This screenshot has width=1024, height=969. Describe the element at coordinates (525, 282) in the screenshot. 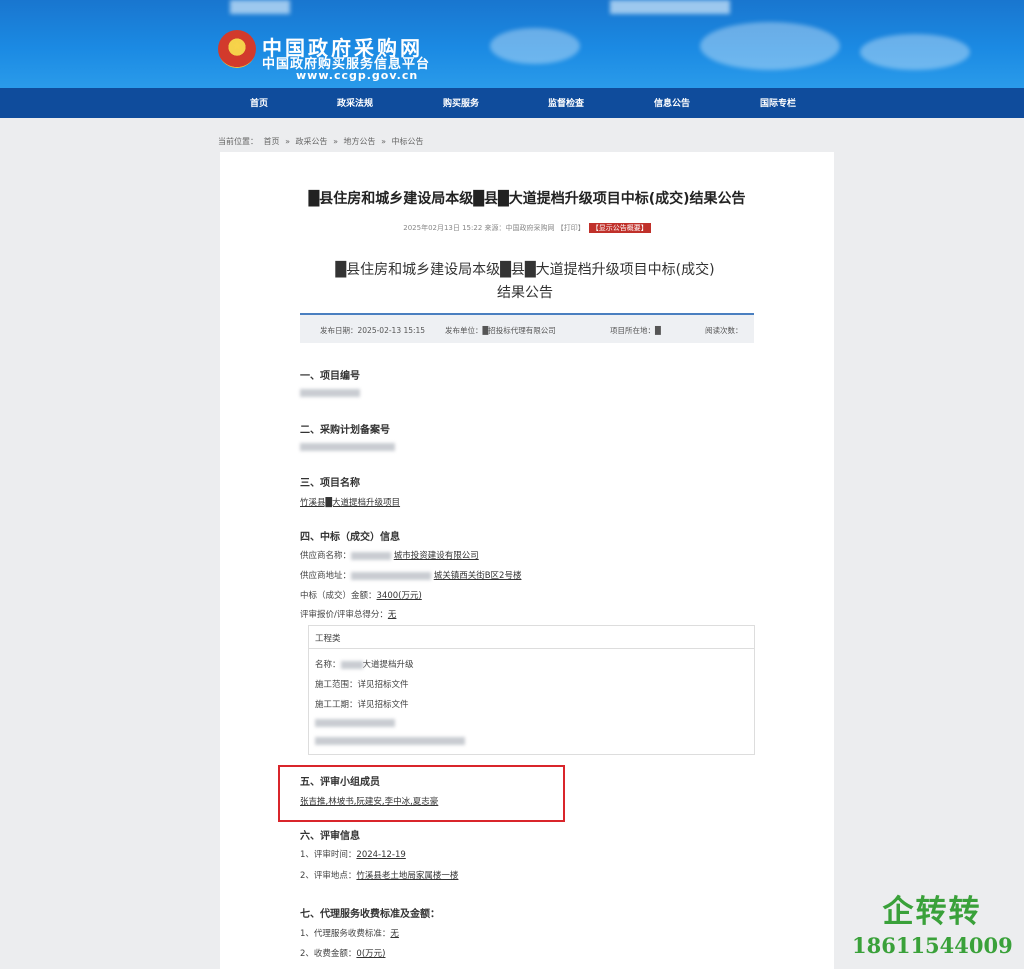

I see `notice-title: █县住房和城乡建设局本级█县█大道提档升级项目中标(成交) 结果公告` at that location.